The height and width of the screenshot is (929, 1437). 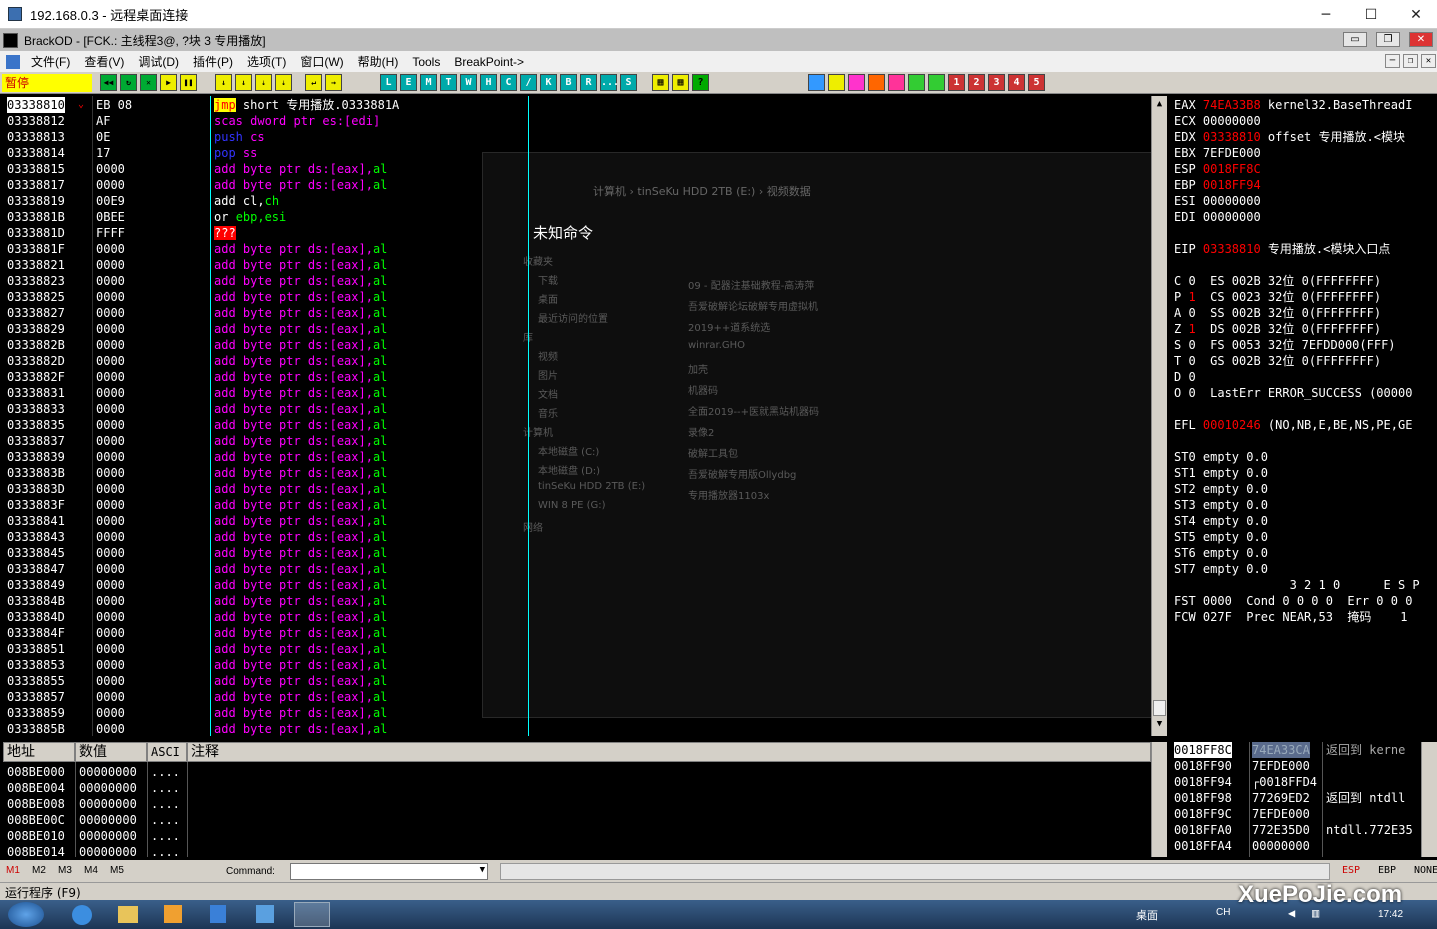 I want to click on register-line: ST2 empty 0.0, so click(x=1221, y=489).